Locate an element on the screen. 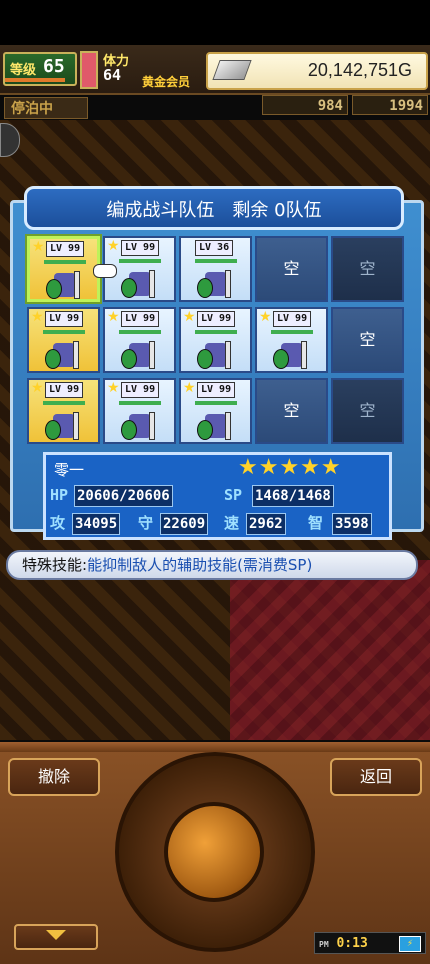 Image resolution: width=430 pixels, height=964 pixels. level-value: 65 is located at coordinates (54, 66).